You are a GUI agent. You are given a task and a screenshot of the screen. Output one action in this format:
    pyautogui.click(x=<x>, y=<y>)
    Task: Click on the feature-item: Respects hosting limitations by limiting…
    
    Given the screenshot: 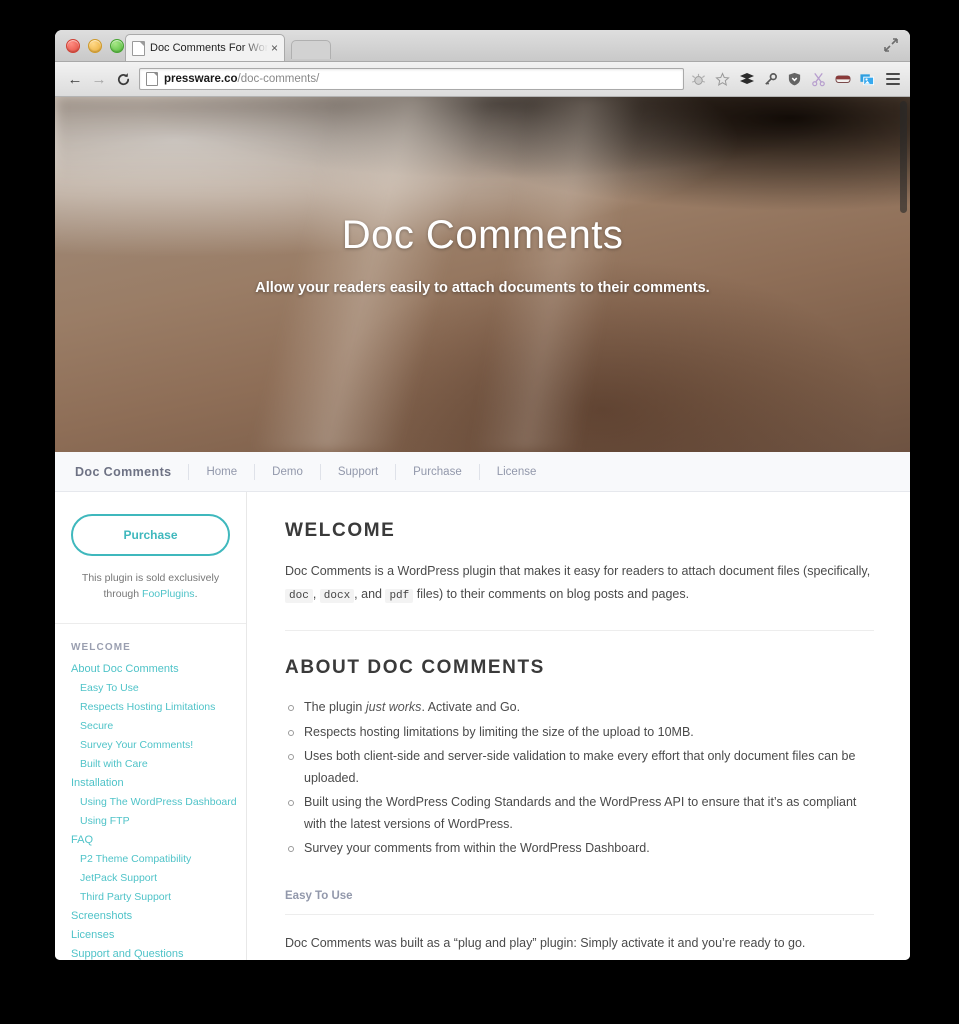 What is the action you would take?
    pyautogui.click(x=579, y=733)
    